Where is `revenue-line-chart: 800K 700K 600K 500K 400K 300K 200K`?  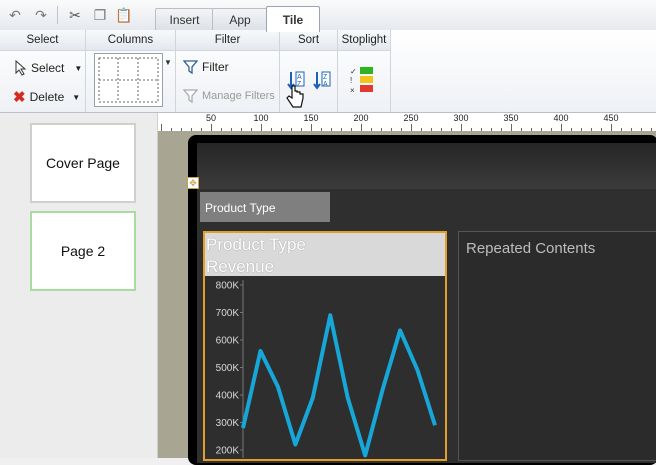
revenue-line-chart: 800K 700K 600K 500K 400K 300K 200K is located at coordinates (325, 367).